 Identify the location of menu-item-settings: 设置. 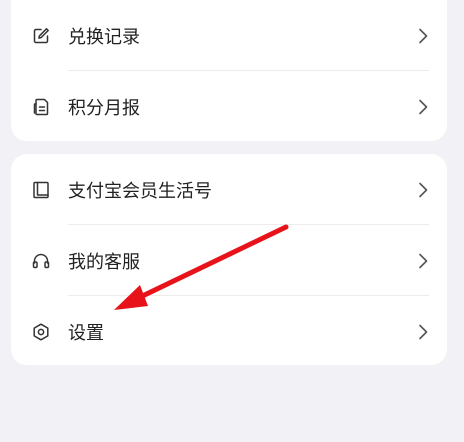
(229, 330).